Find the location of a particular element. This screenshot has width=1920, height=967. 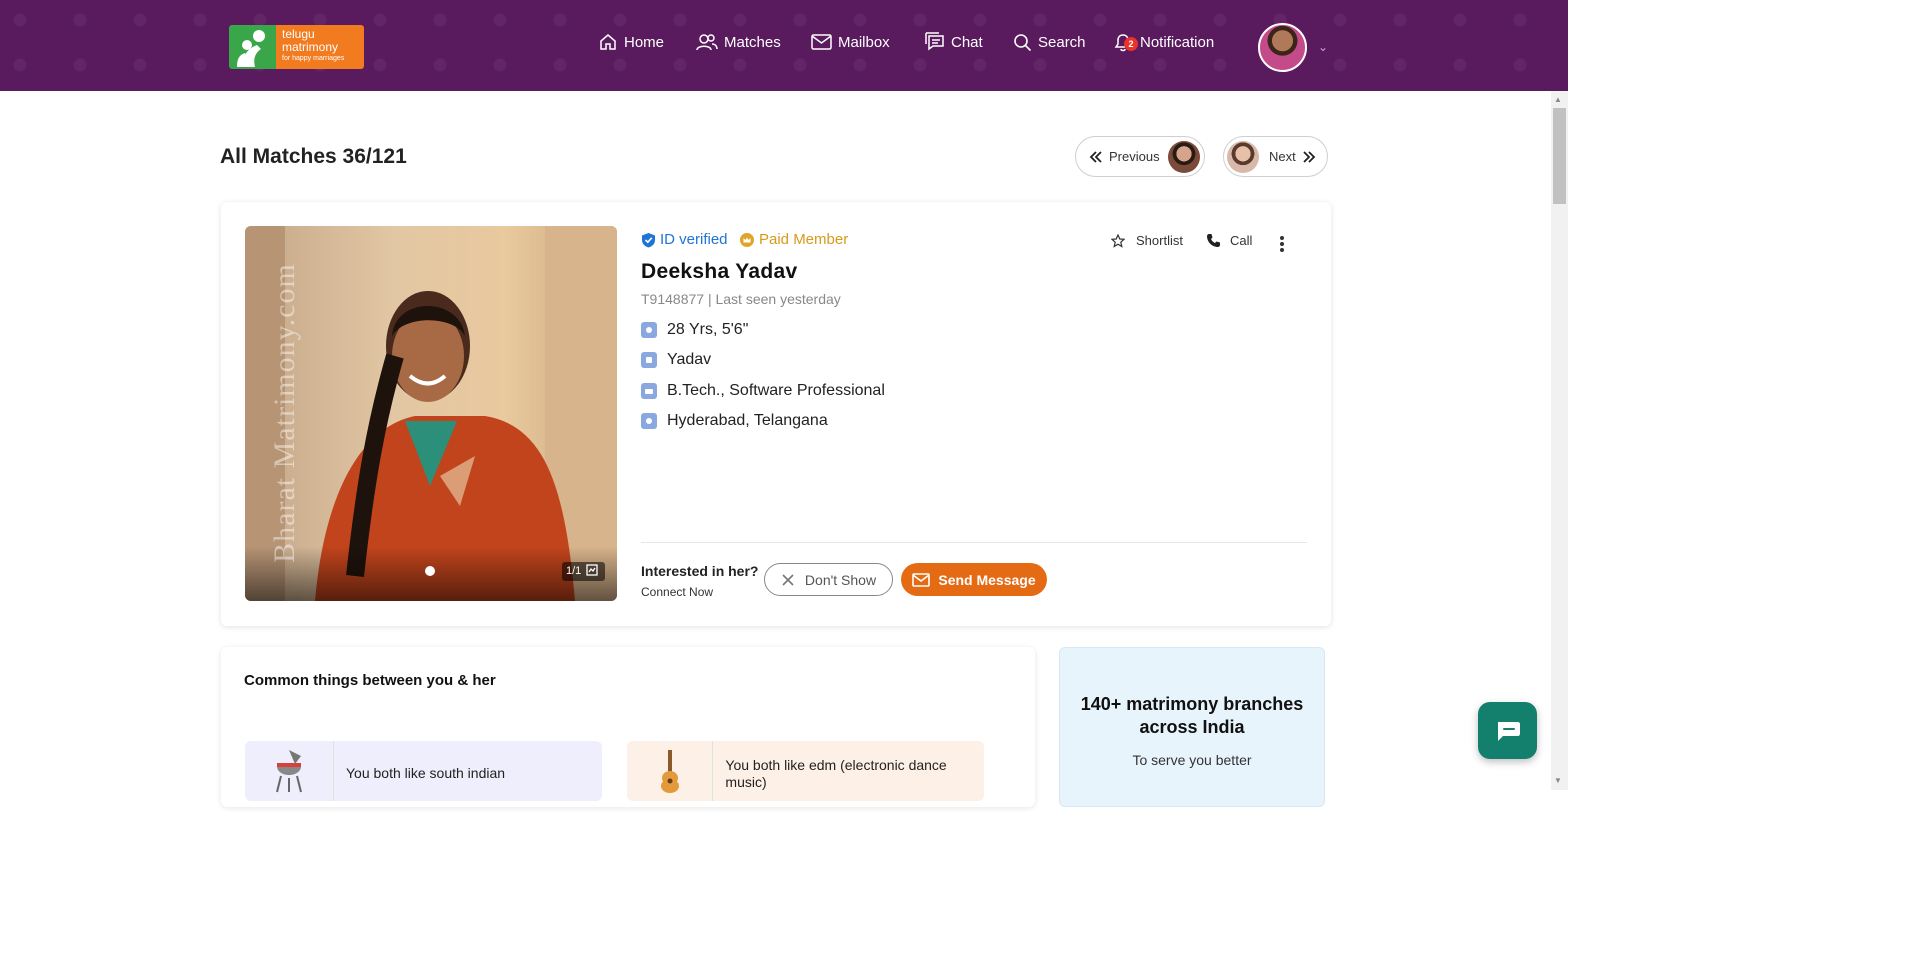

nav-mailbox: Mailbox is located at coordinates (850, 42).